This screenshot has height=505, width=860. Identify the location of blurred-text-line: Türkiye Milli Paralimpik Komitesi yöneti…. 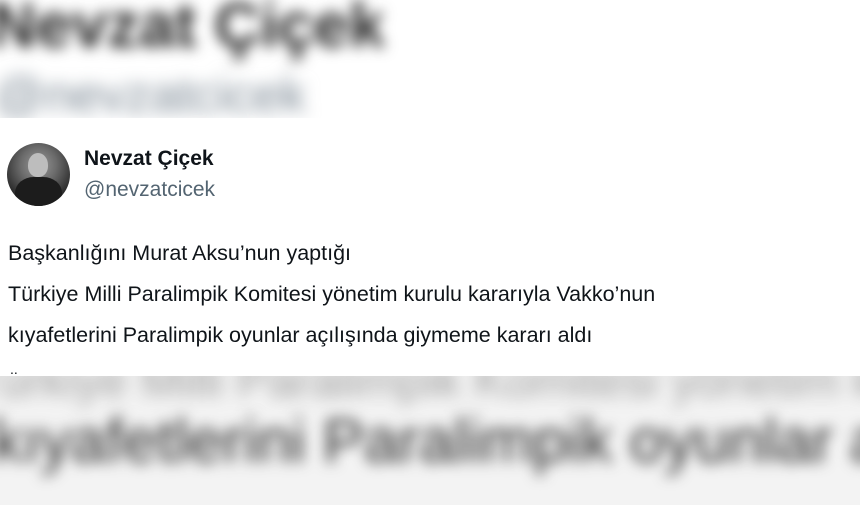
(430, 392).